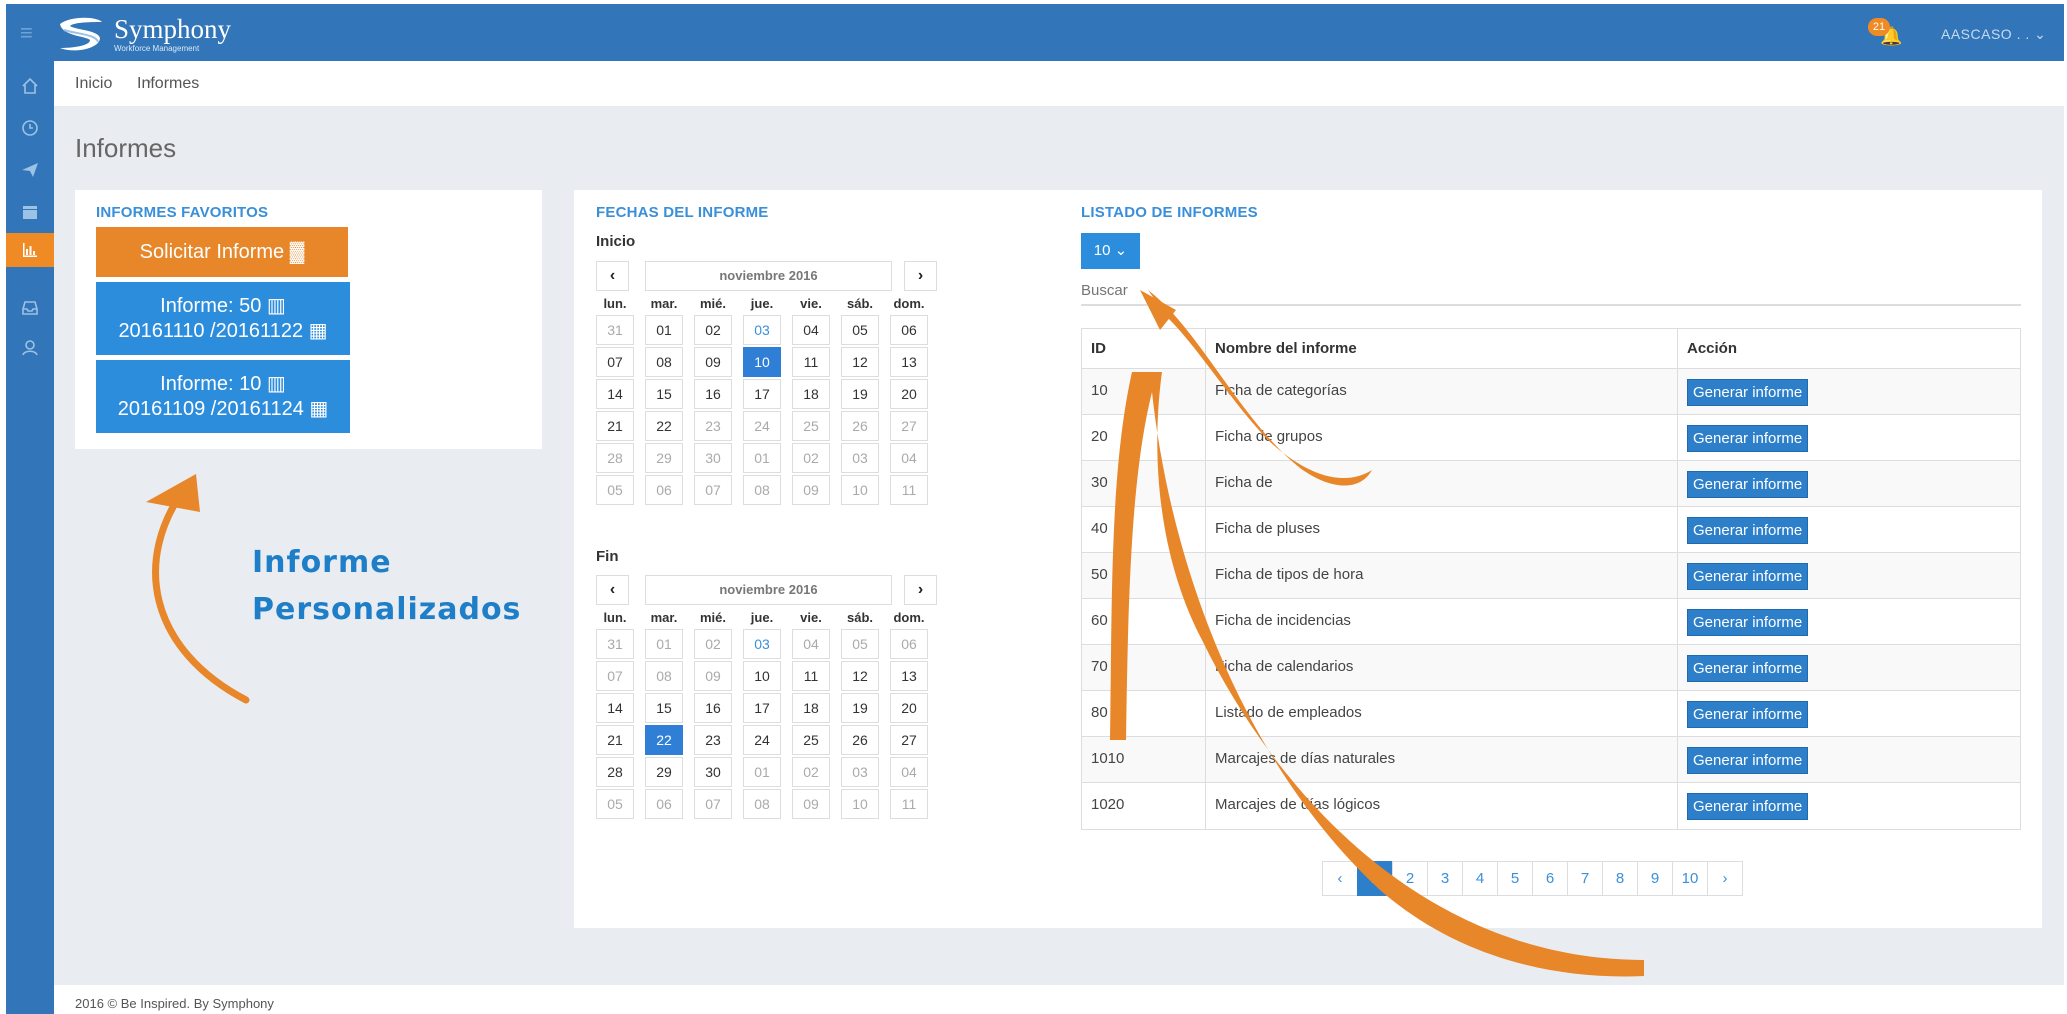 Image resolution: width=2067 pixels, height=1014 pixels. What do you see at coordinates (612, 276) in the screenshot?
I see `start-prev-month-button: ‹` at bounding box center [612, 276].